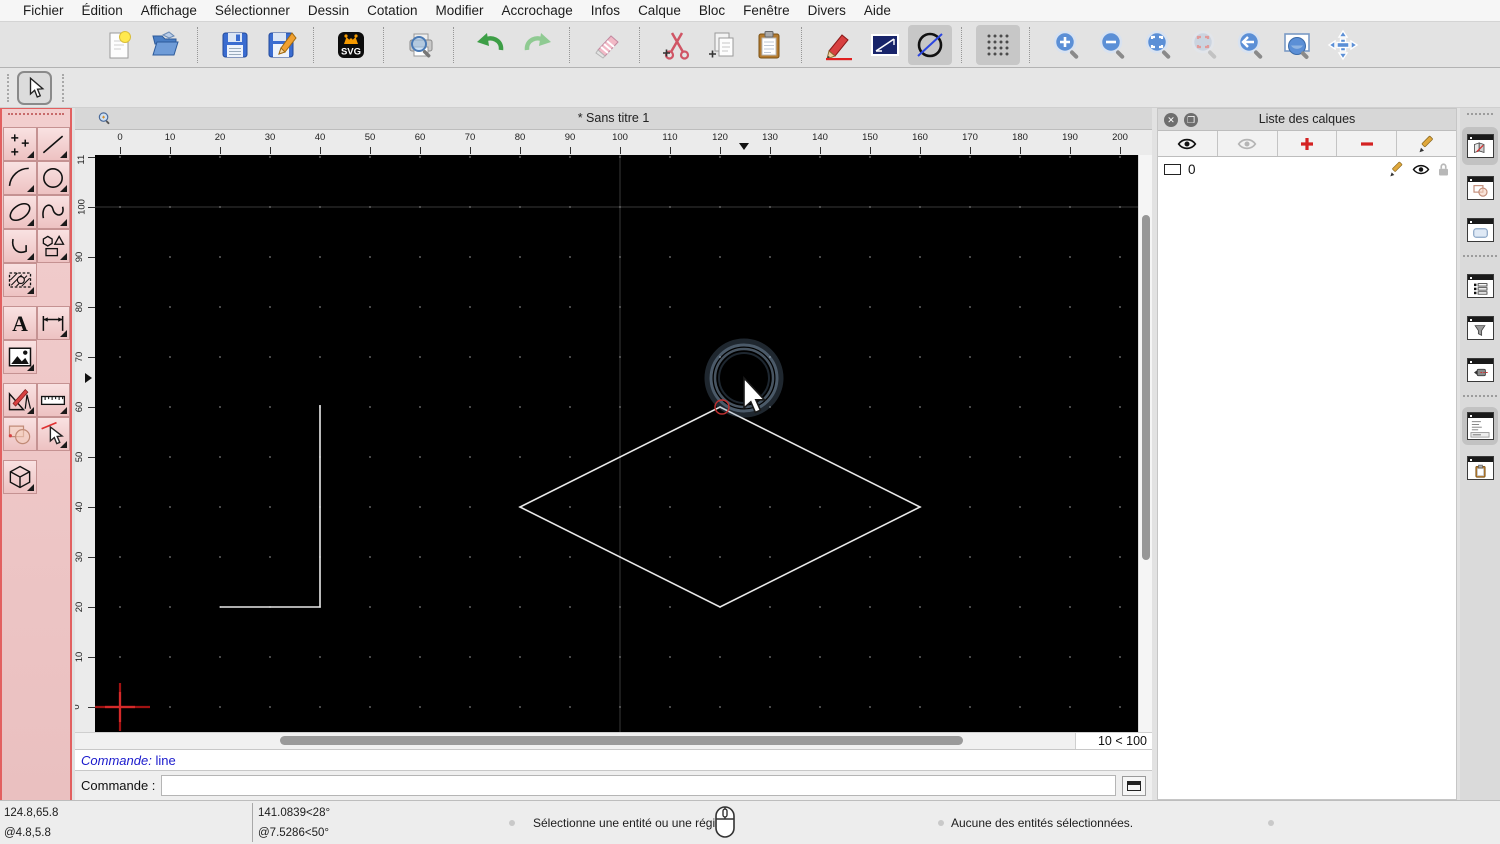 Image resolution: width=1500 pixels, height=844 pixels. I want to click on spline-tool, so click(53, 212).